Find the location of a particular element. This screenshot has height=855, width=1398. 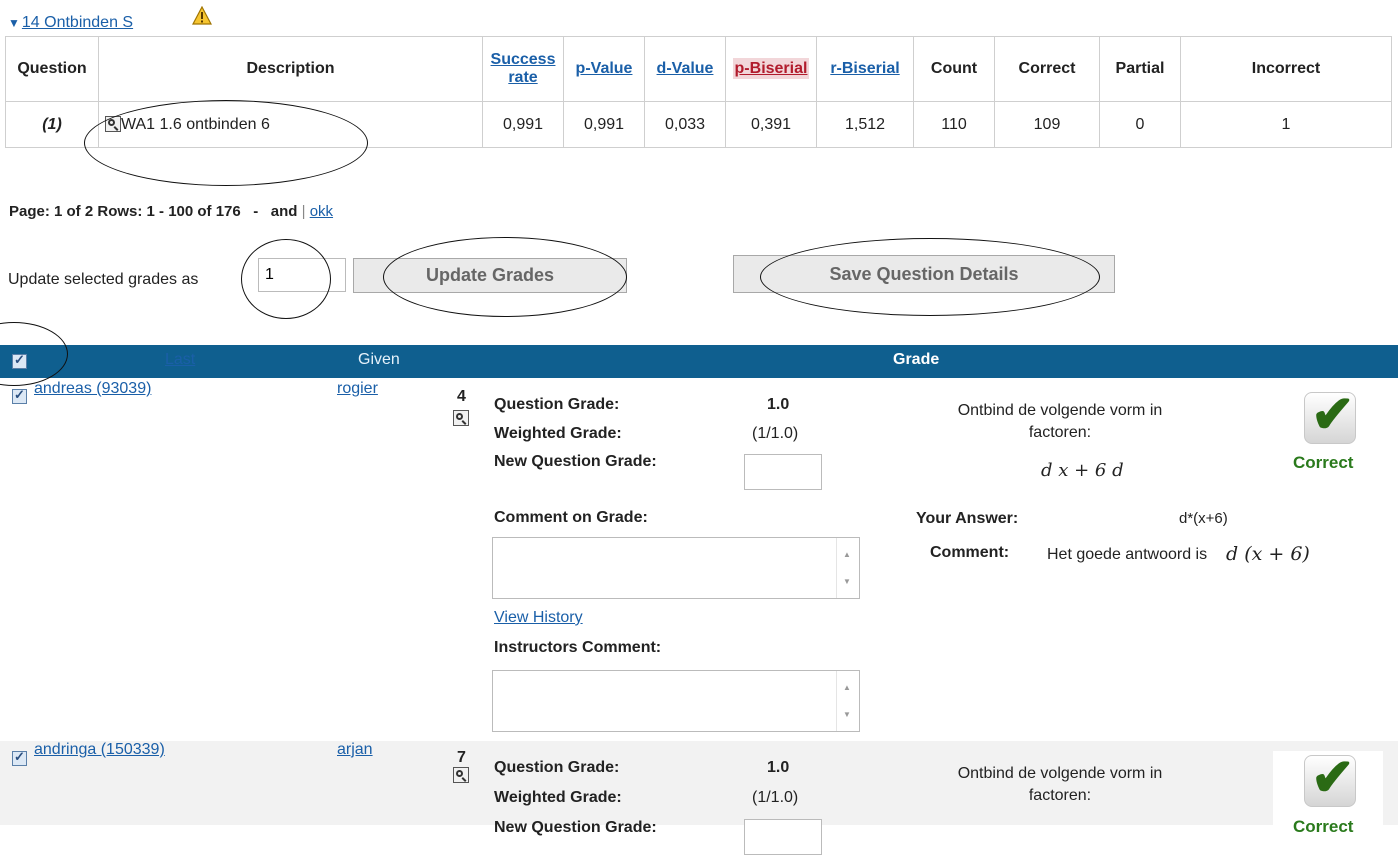

given-name-link: rogier is located at coordinates (357, 389).